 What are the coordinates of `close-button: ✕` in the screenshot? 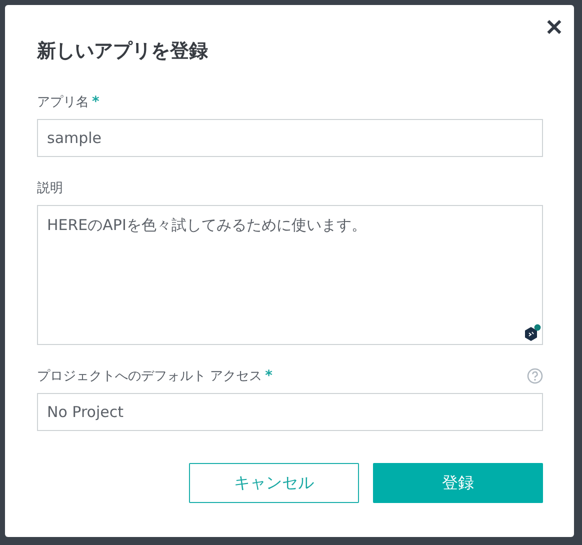 It's located at (554, 28).